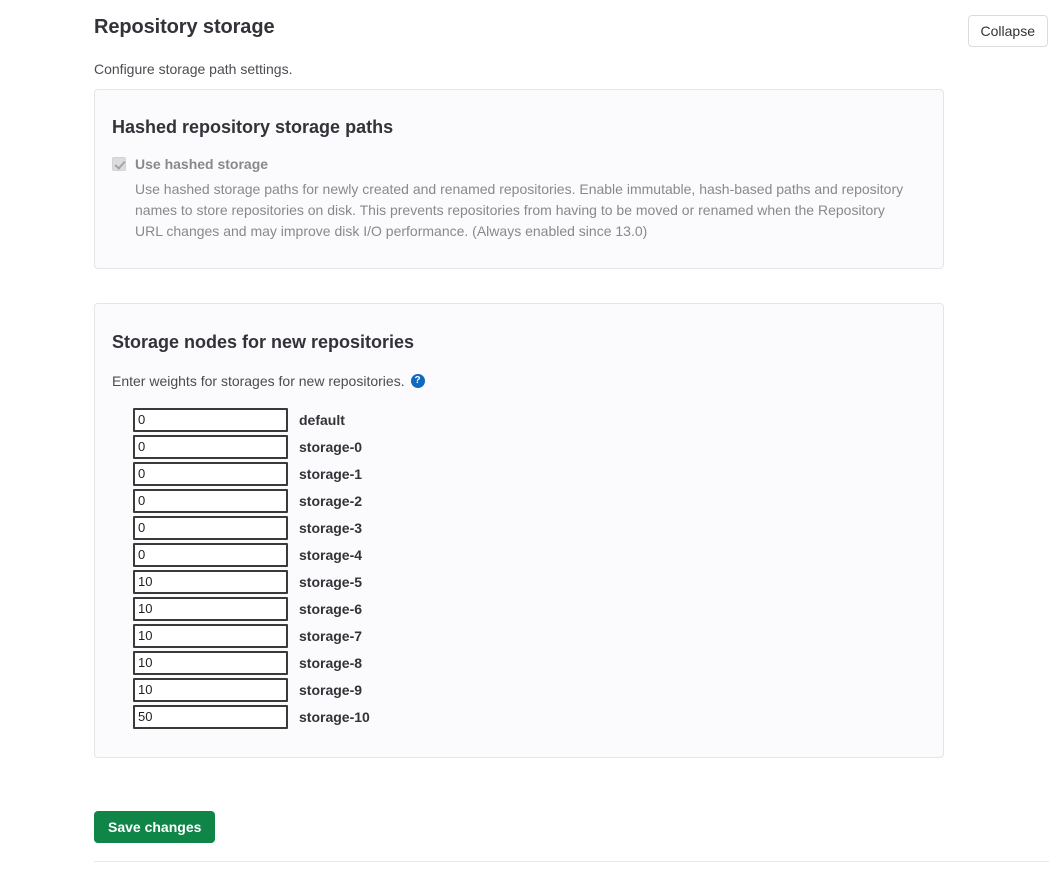 Image resolution: width=1058 pixels, height=869 pixels. What do you see at coordinates (331, 581) in the screenshot?
I see `storage-name-label: storage-5` at bounding box center [331, 581].